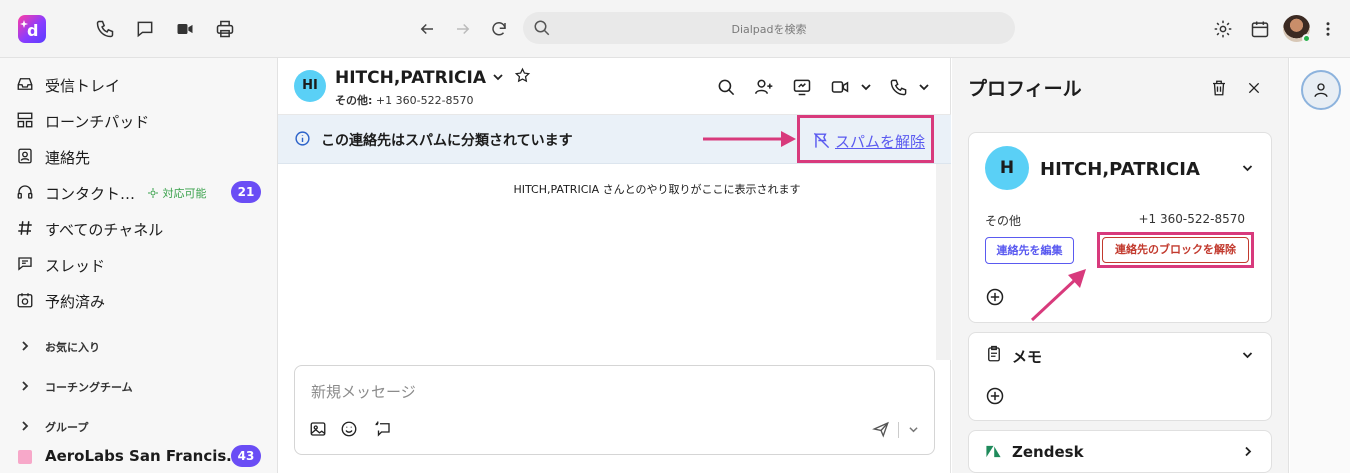  Describe the element at coordinates (821, 140) in the screenshot. I see `flag-off-icon` at that location.